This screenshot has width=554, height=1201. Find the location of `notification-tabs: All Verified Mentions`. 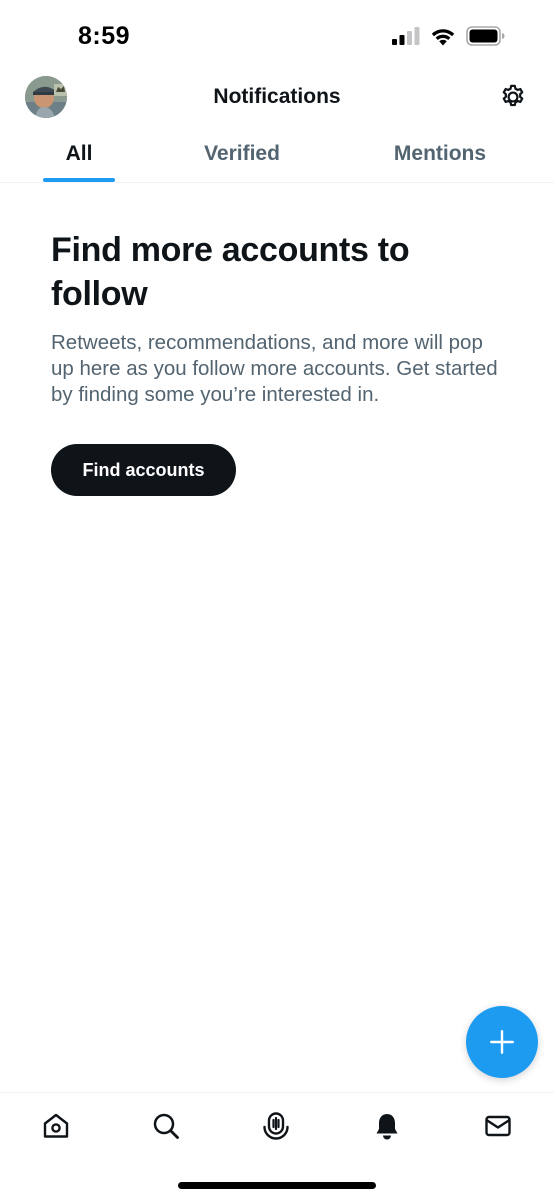

notification-tabs: All Verified Mentions is located at coordinates (277, 154).